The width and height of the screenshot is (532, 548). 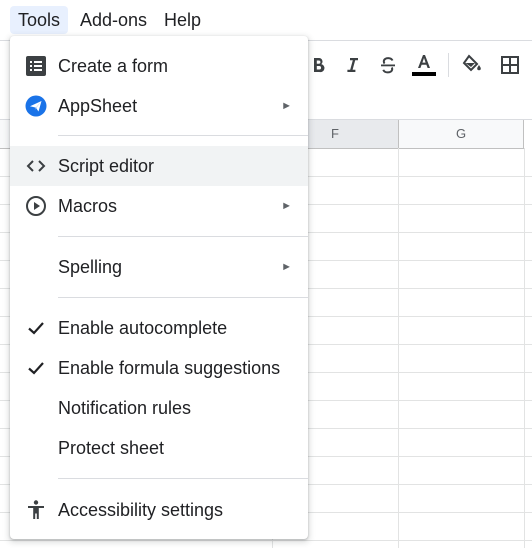 What do you see at coordinates (36, 66) in the screenshot?
I see `form-icon` at bounding box center [36, 66].